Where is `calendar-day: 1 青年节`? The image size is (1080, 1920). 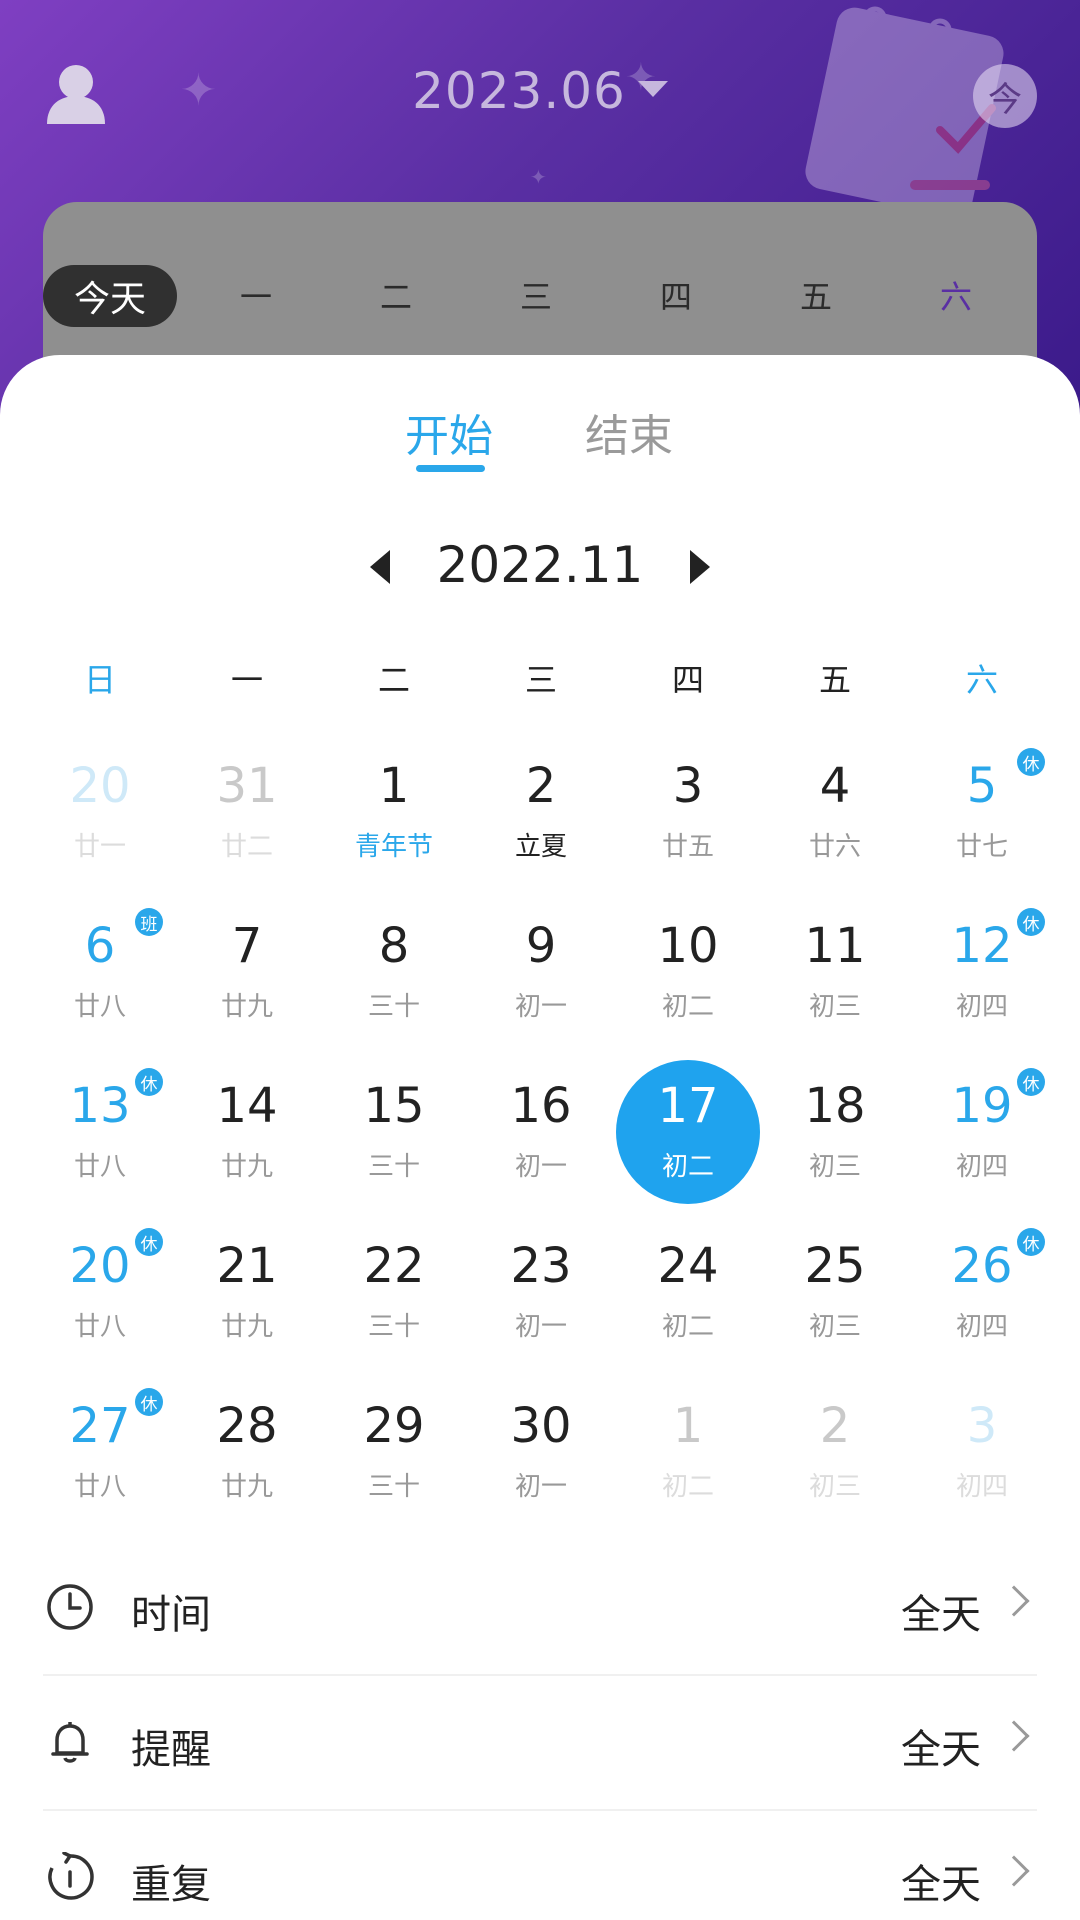 calendar-day: 1 青年节 is located at coordinates (394, 812).